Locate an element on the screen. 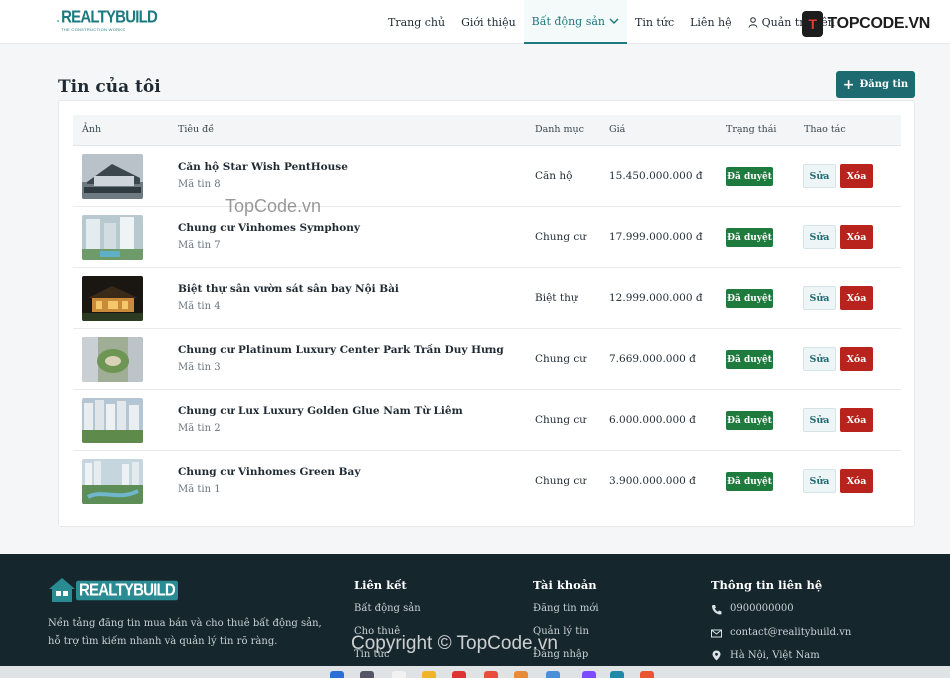 This screenshot has height=678, width=950. footer-brand-logo: REALTYBUILD is located at coordinates (113, 590).